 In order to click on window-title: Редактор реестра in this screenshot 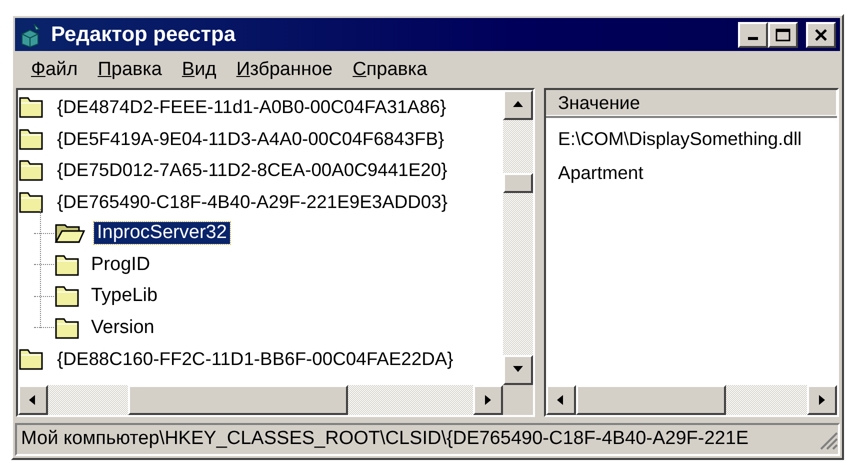, I will do `click(144, 34)`.